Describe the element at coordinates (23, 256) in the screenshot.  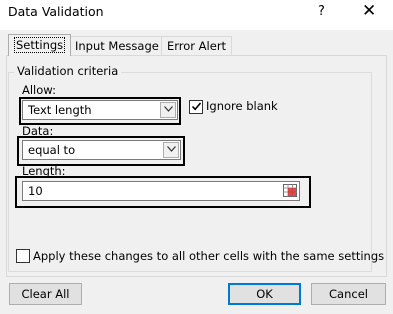
I see `apply-to-all-checkbox` at that location.